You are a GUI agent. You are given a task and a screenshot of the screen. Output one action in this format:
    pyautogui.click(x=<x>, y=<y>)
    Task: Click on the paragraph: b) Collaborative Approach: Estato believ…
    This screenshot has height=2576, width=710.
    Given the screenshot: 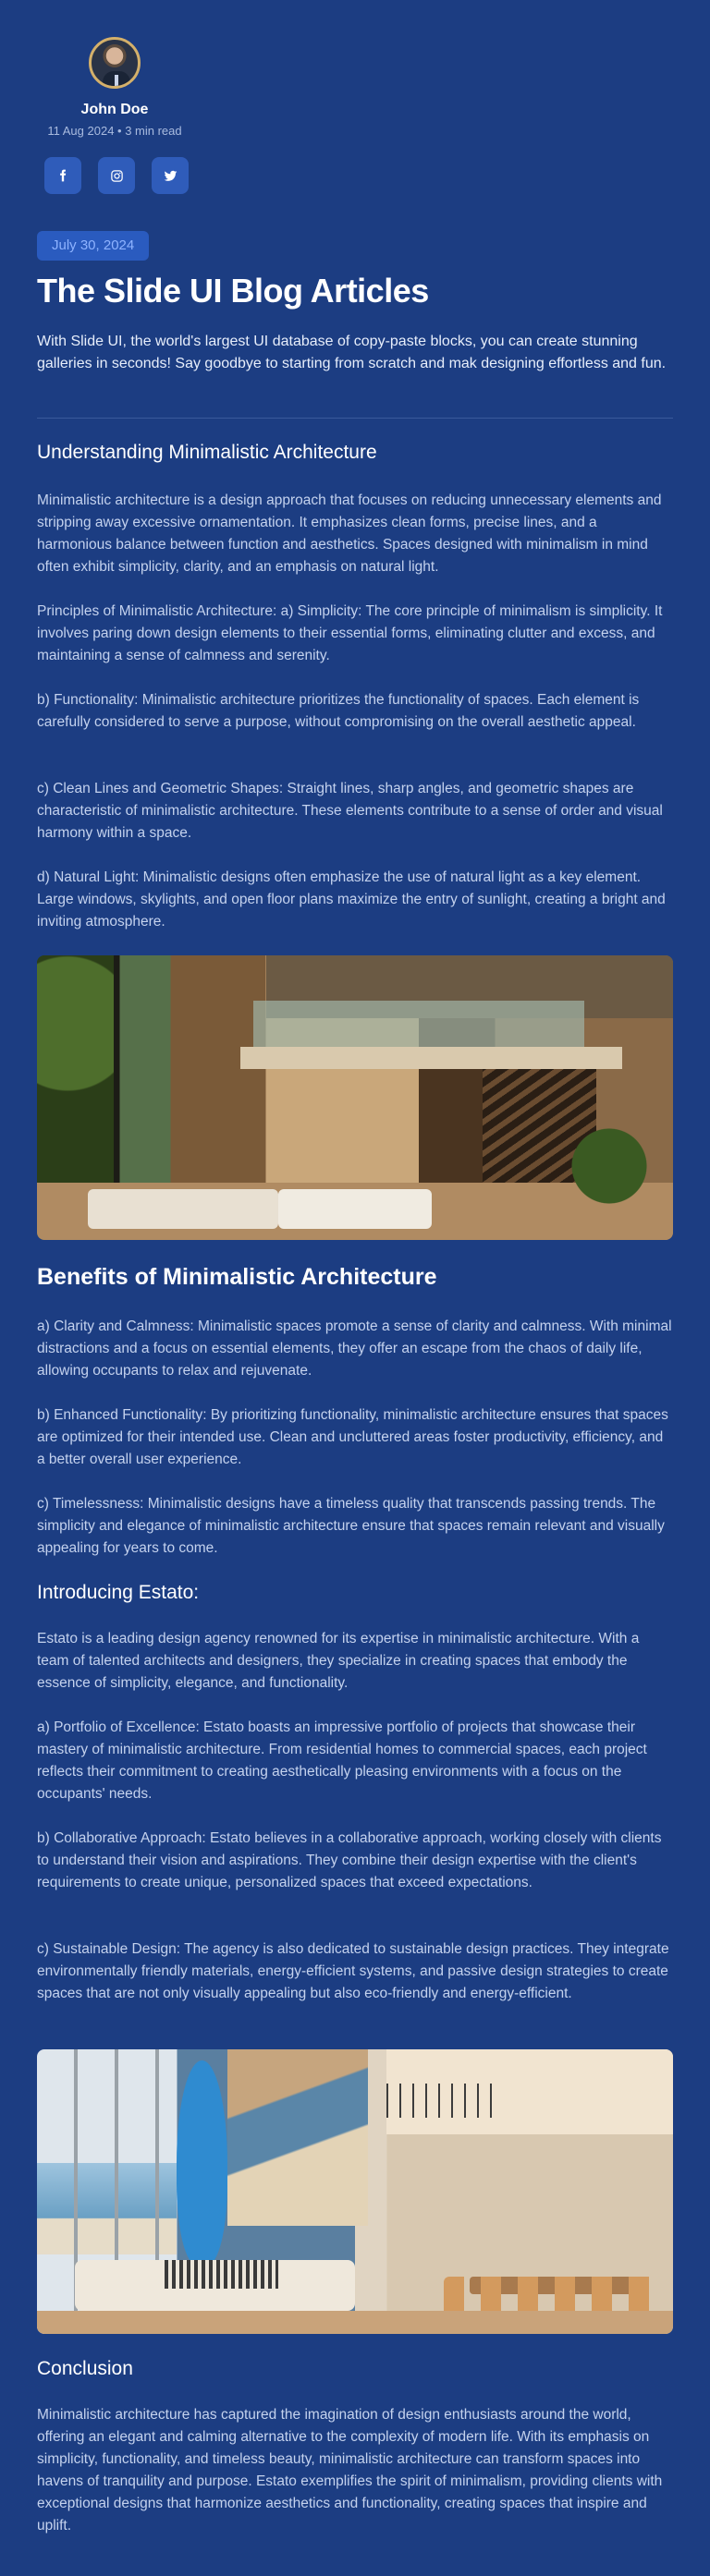 What is the action you would take?
    pyautogui.click(x=349, y=1860)
    